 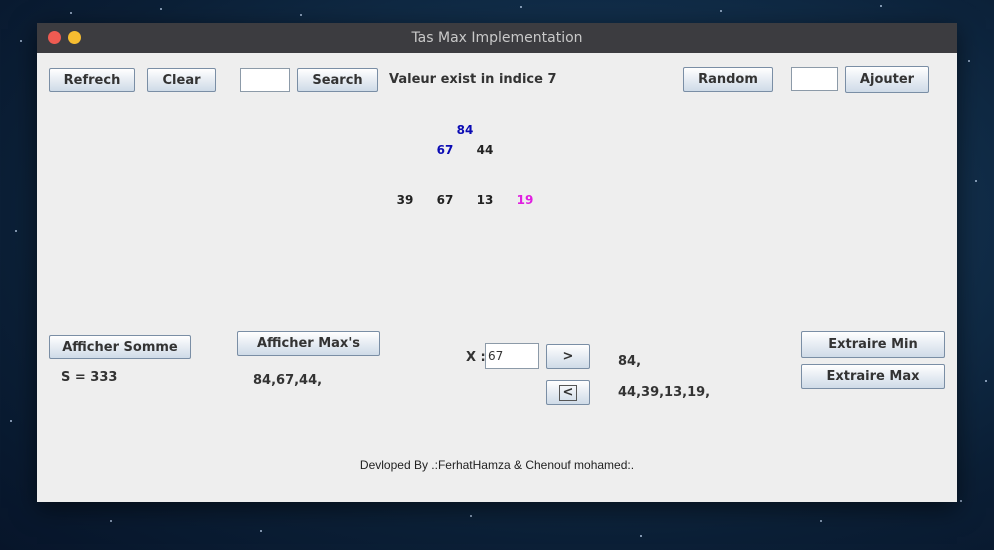 I want to click on less-button-label: <, so click(x=568, y=392).